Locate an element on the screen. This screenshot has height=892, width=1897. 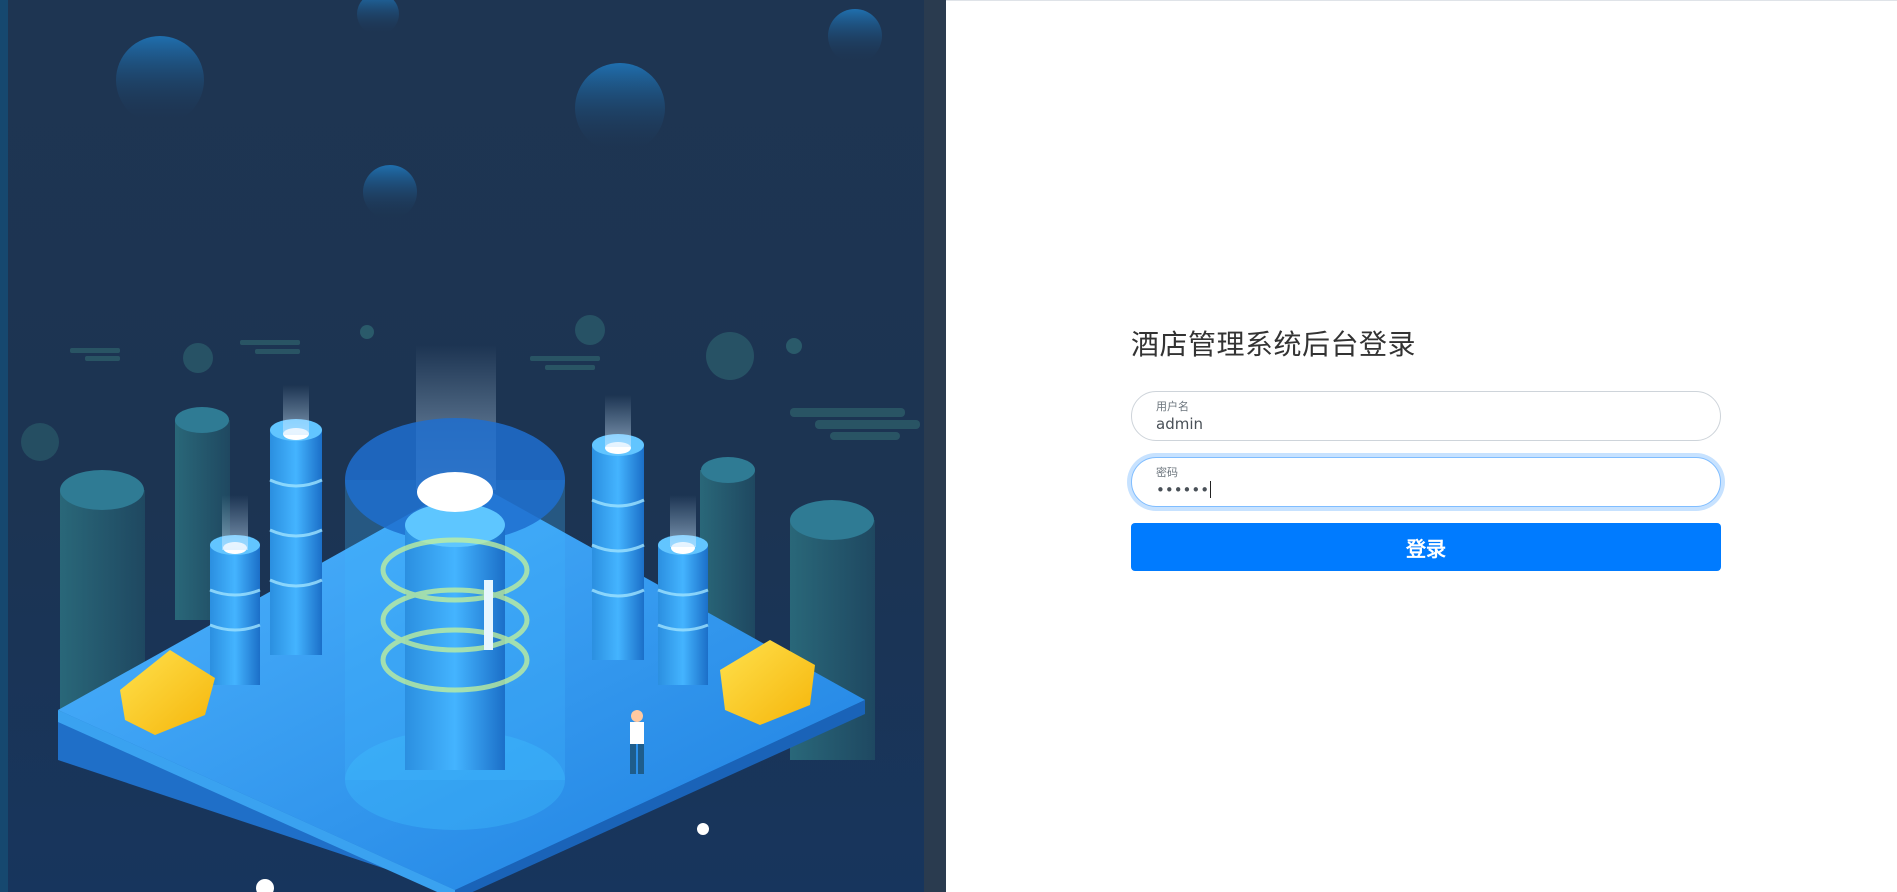
username-field: 用户名 admin is located at coordinates (1426, 416).